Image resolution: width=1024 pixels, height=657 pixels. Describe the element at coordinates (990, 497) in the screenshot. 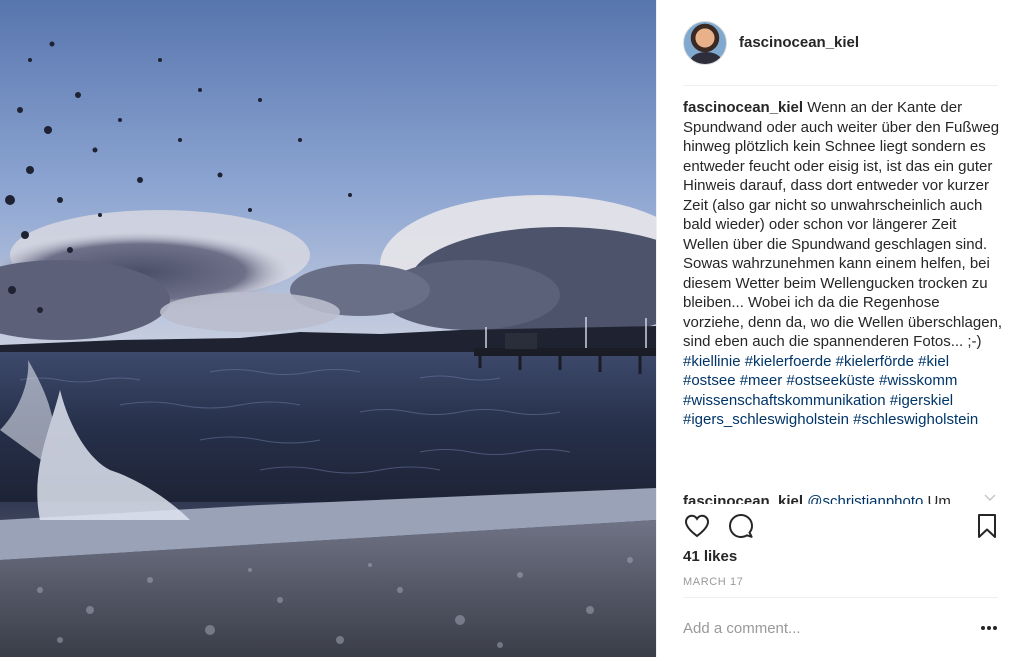

I see `chevron-down-icon` at that location.